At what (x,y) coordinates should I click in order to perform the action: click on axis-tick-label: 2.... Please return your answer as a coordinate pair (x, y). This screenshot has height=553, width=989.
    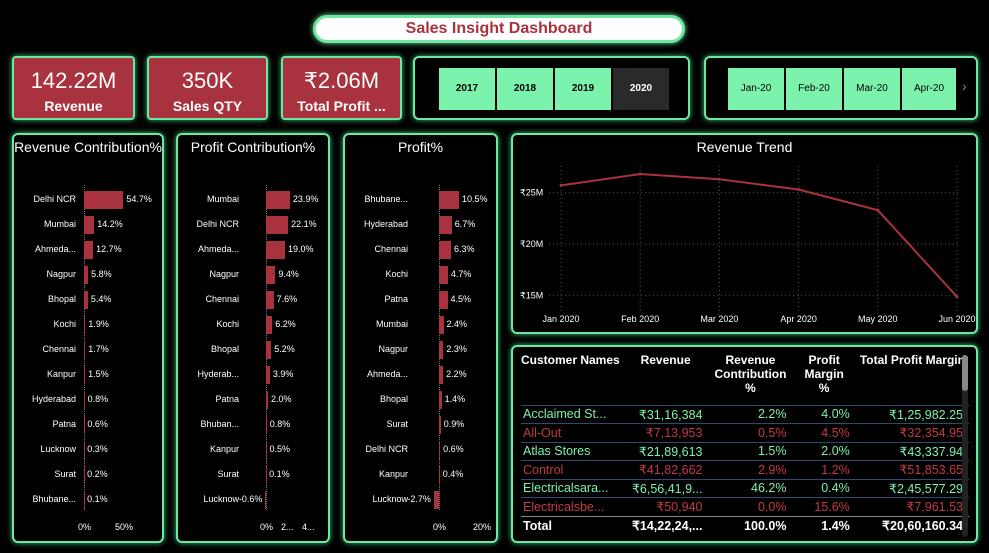
    Looking at the image, I should click on (287, 527).